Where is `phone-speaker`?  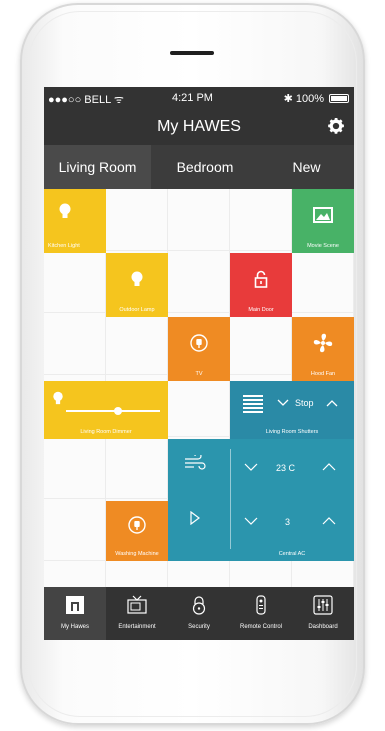 phone-speaker is located at coordinates (192, 53).